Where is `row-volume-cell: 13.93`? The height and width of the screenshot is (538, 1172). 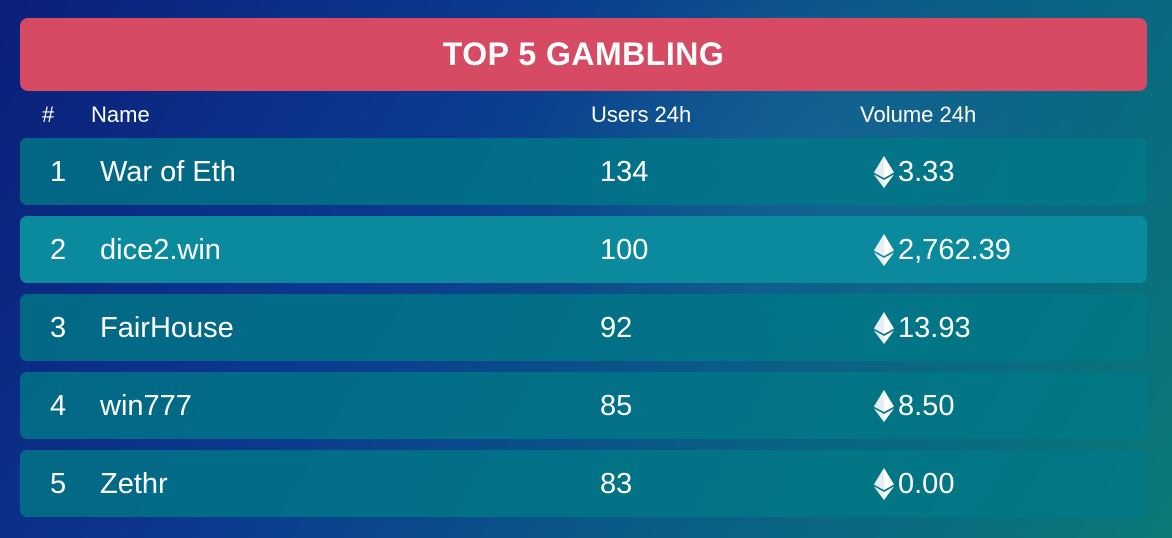
row-volume-cell: 13.93 is located at coordinates (922, 328).